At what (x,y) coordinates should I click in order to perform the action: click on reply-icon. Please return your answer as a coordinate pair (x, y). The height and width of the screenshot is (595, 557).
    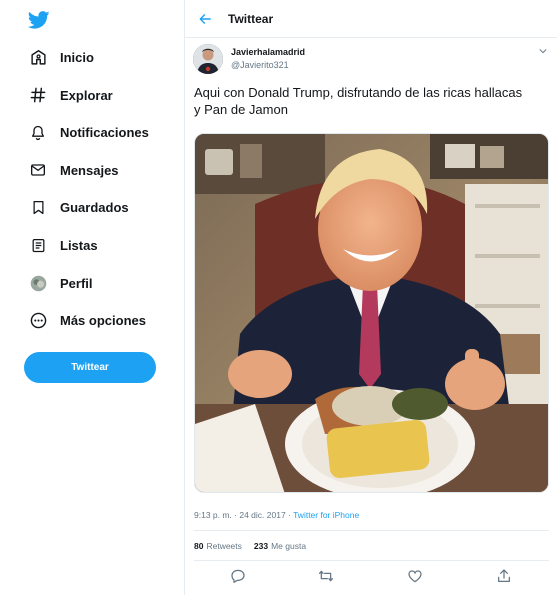
    Looking at the image, I should click on (238, 576).